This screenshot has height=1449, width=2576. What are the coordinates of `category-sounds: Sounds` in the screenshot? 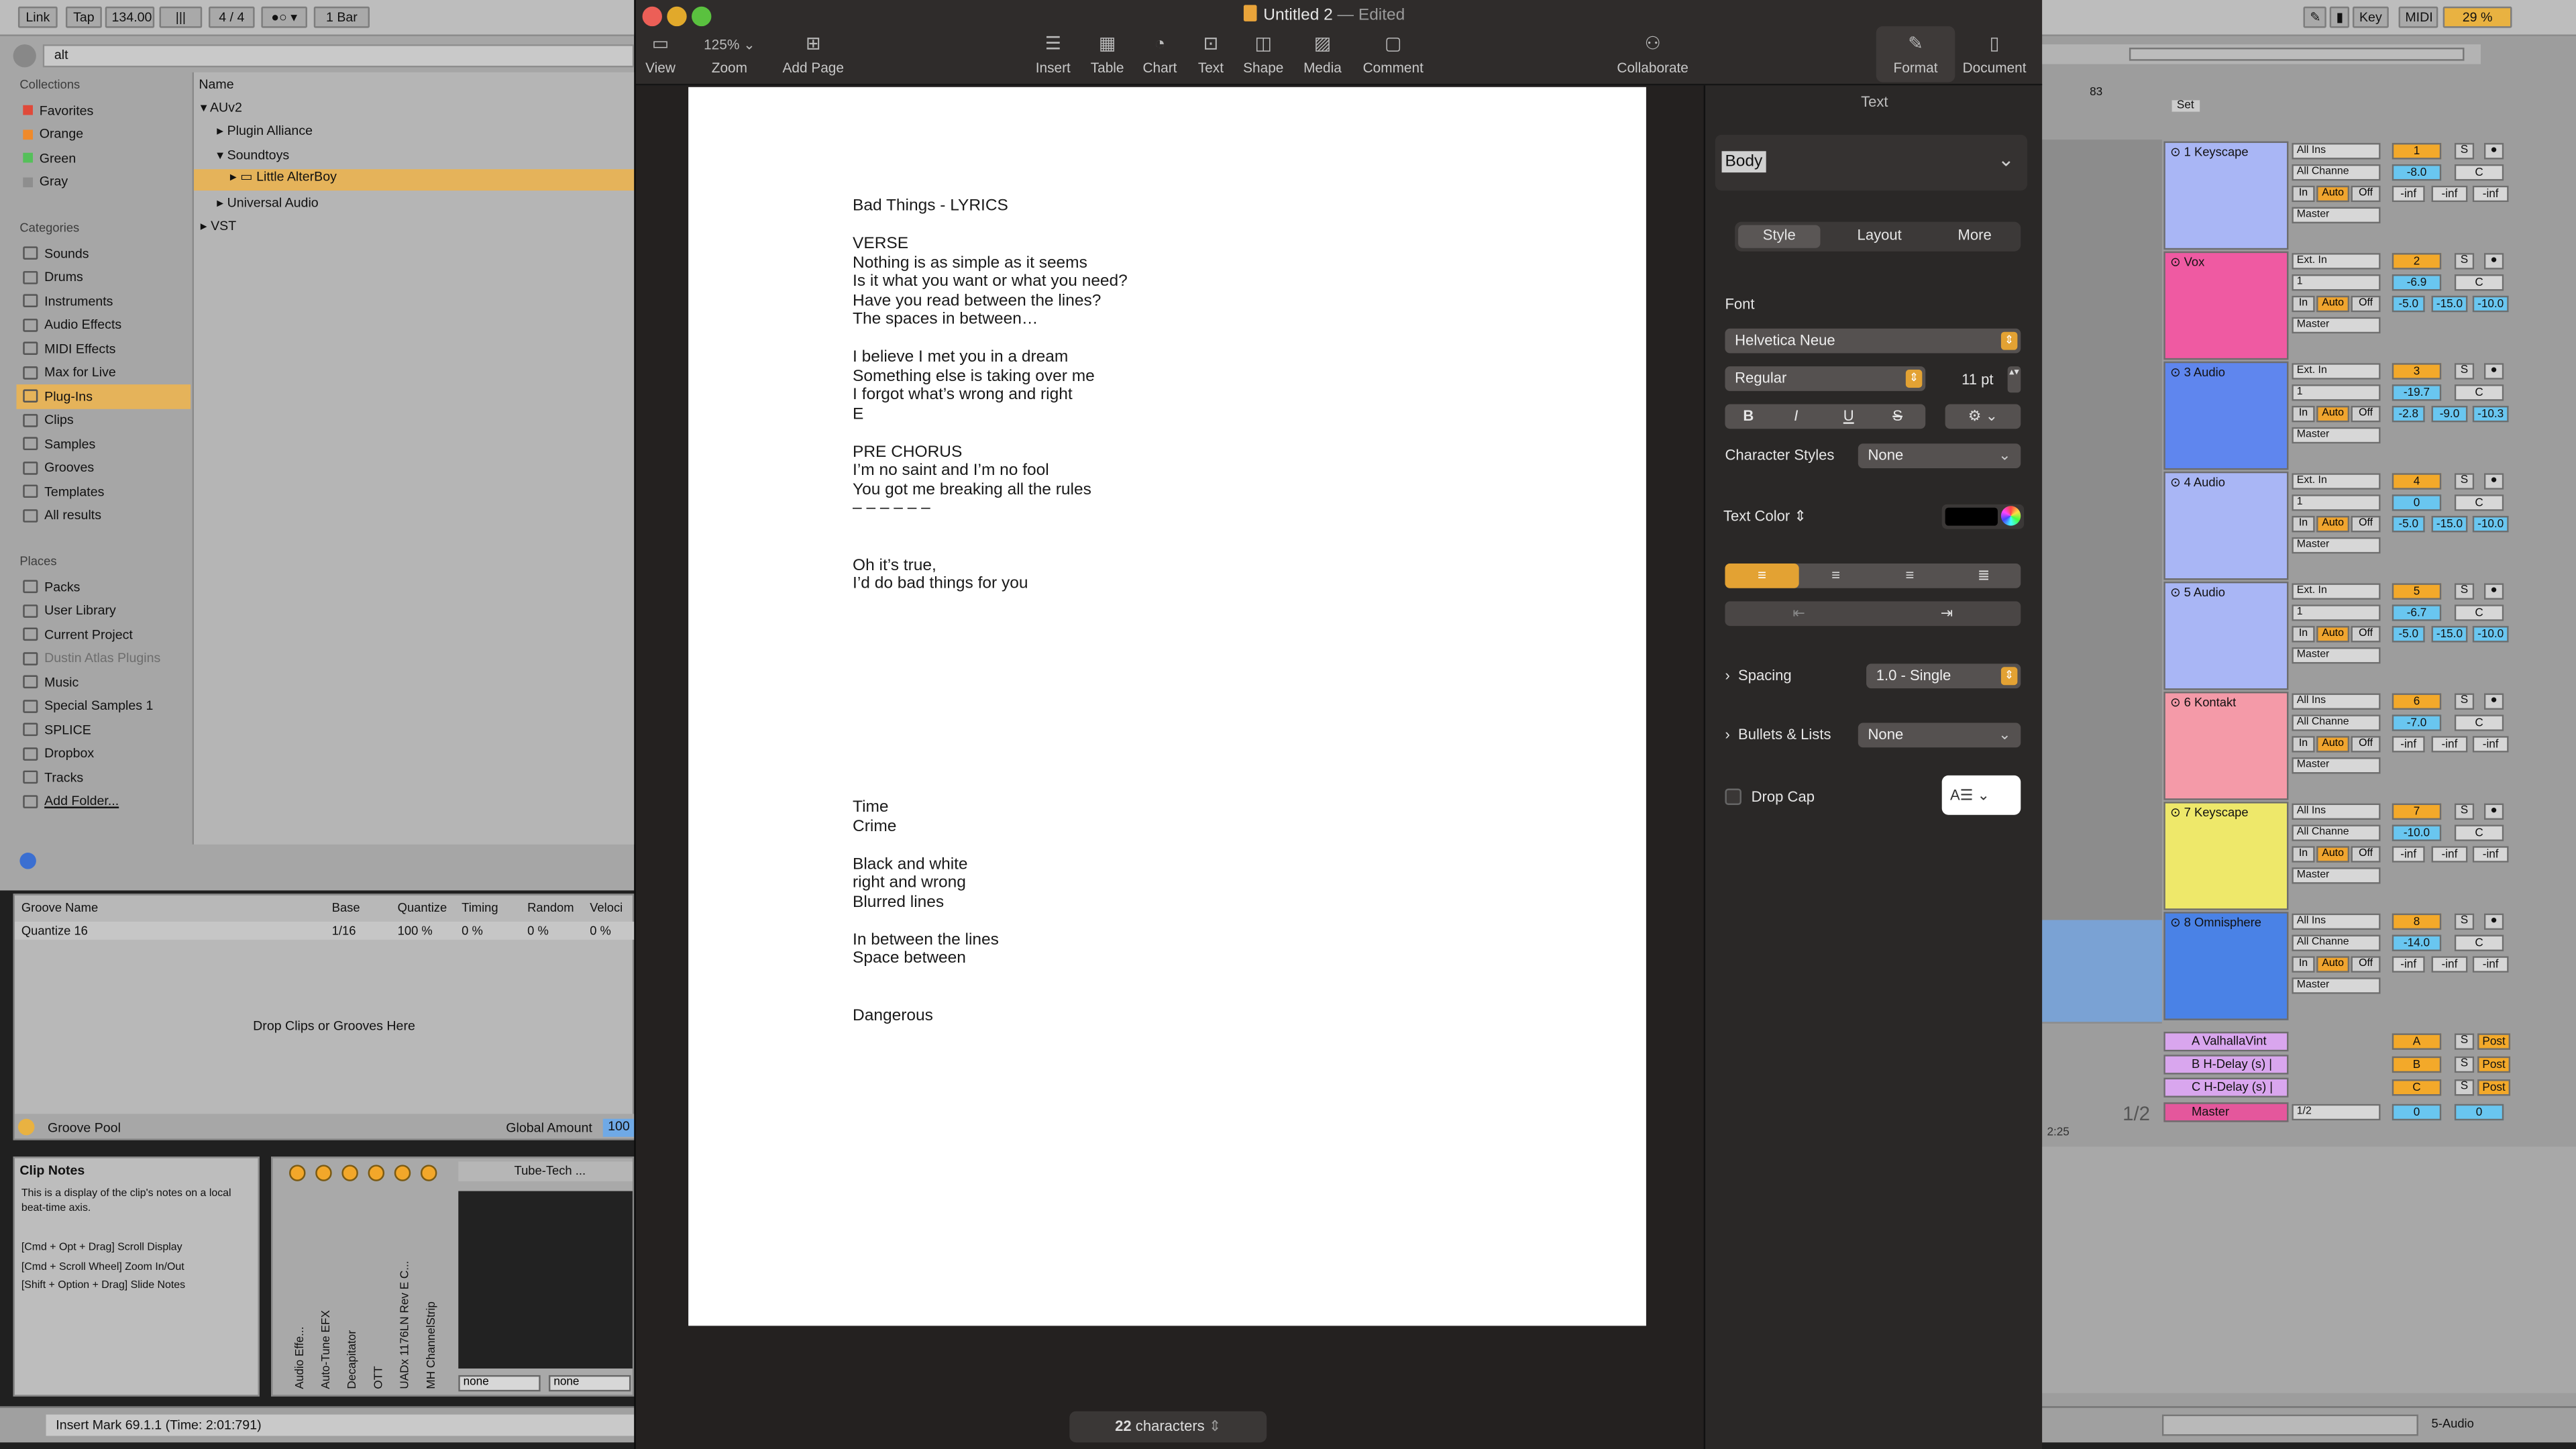 It's located at (107, 253).